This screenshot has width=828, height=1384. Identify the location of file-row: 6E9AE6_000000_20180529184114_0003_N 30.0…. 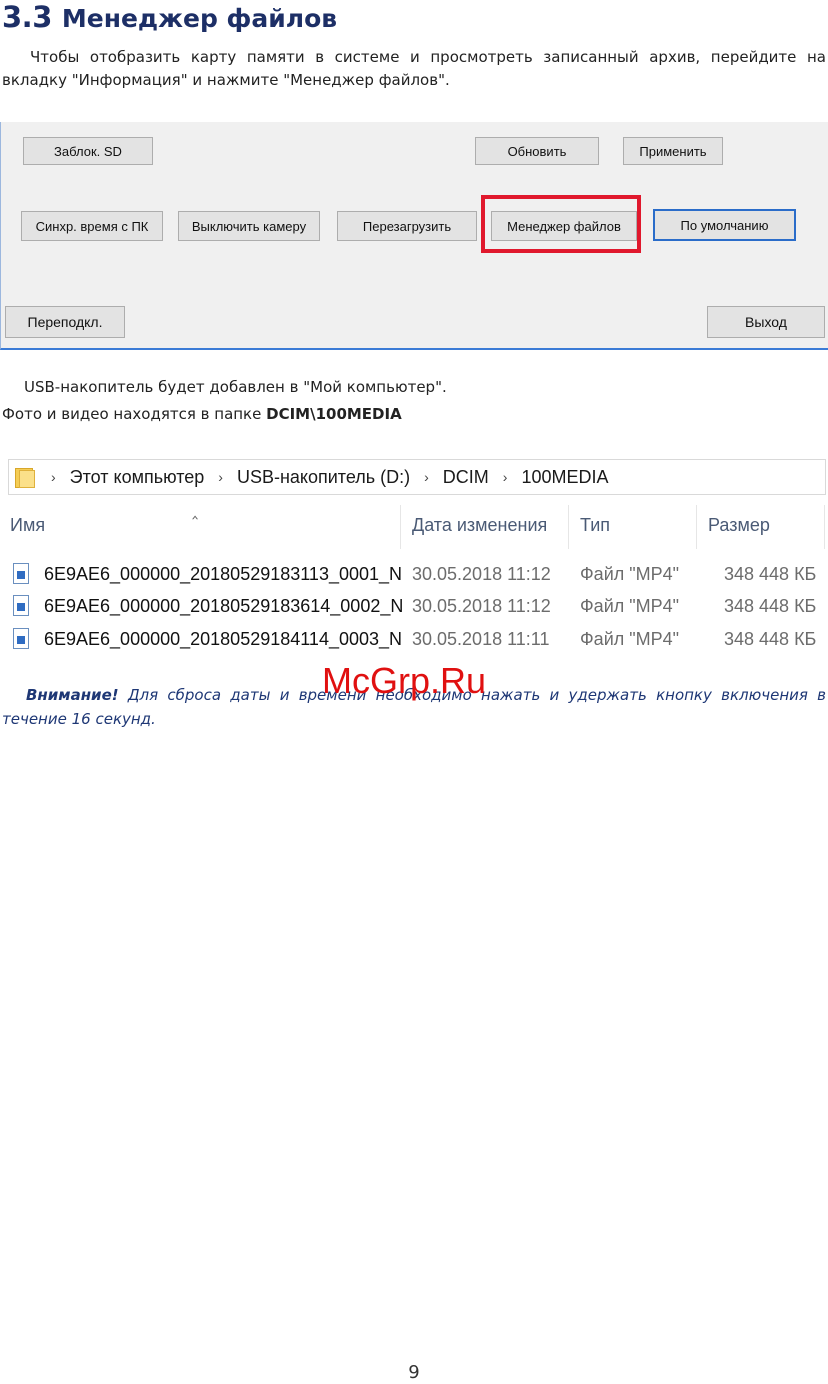
(414, 640).